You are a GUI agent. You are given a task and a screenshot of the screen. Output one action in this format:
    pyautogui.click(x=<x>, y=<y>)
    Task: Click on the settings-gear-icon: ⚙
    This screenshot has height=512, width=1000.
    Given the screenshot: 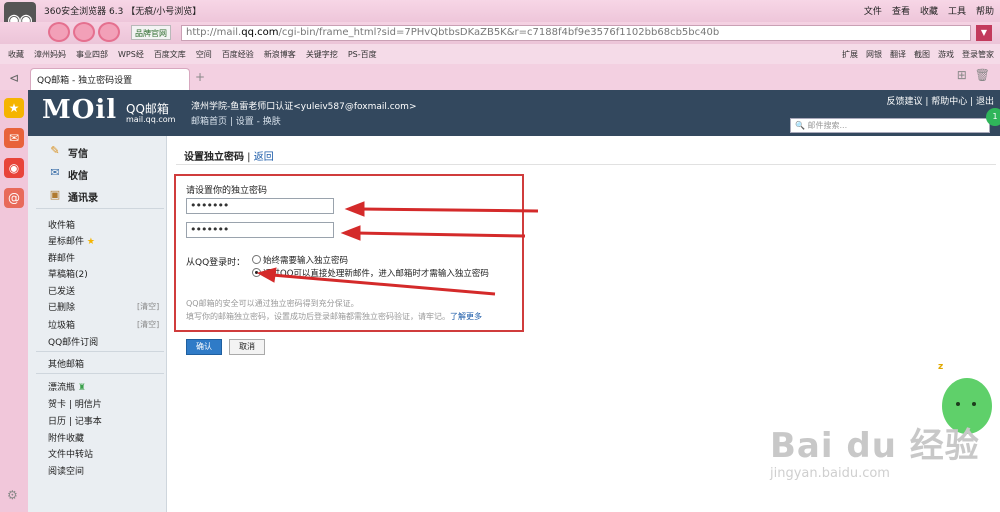 What is the action you would take?
    pyautogui.click(x=12, y=495)
    